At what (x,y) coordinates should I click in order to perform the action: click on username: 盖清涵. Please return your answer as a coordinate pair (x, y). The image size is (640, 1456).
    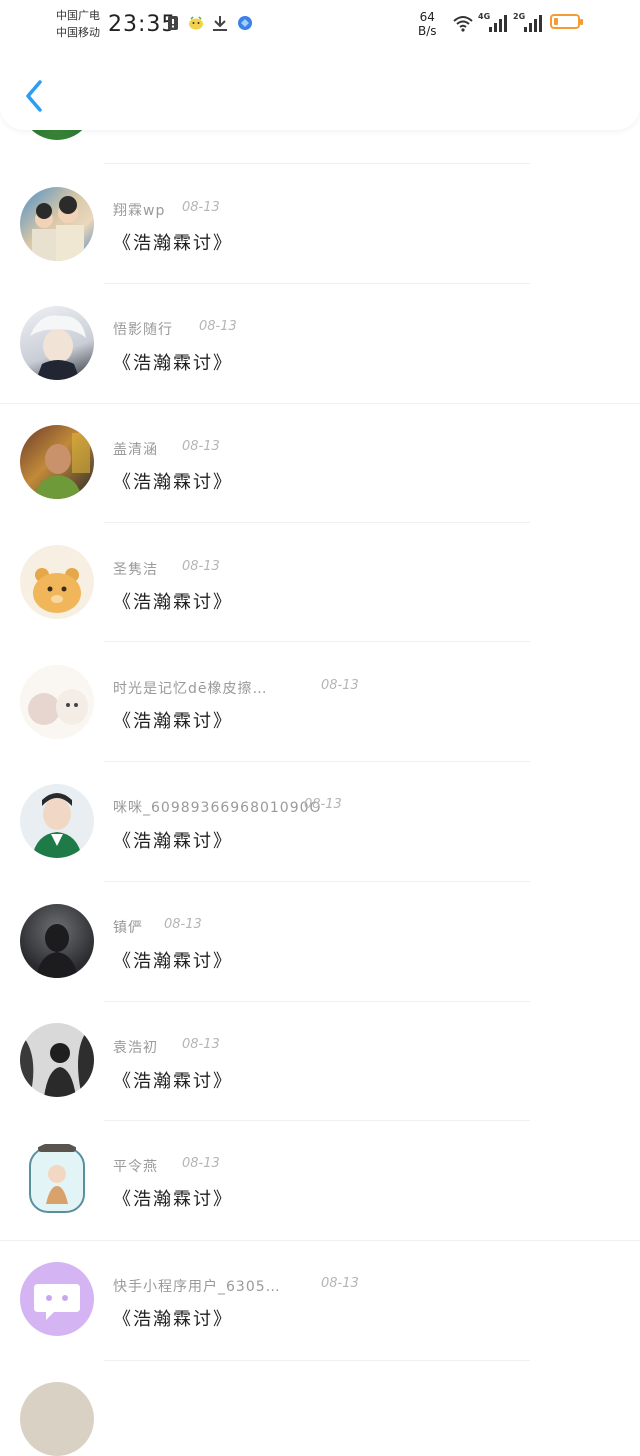
    Looking at the image, I should click on (135, 449).